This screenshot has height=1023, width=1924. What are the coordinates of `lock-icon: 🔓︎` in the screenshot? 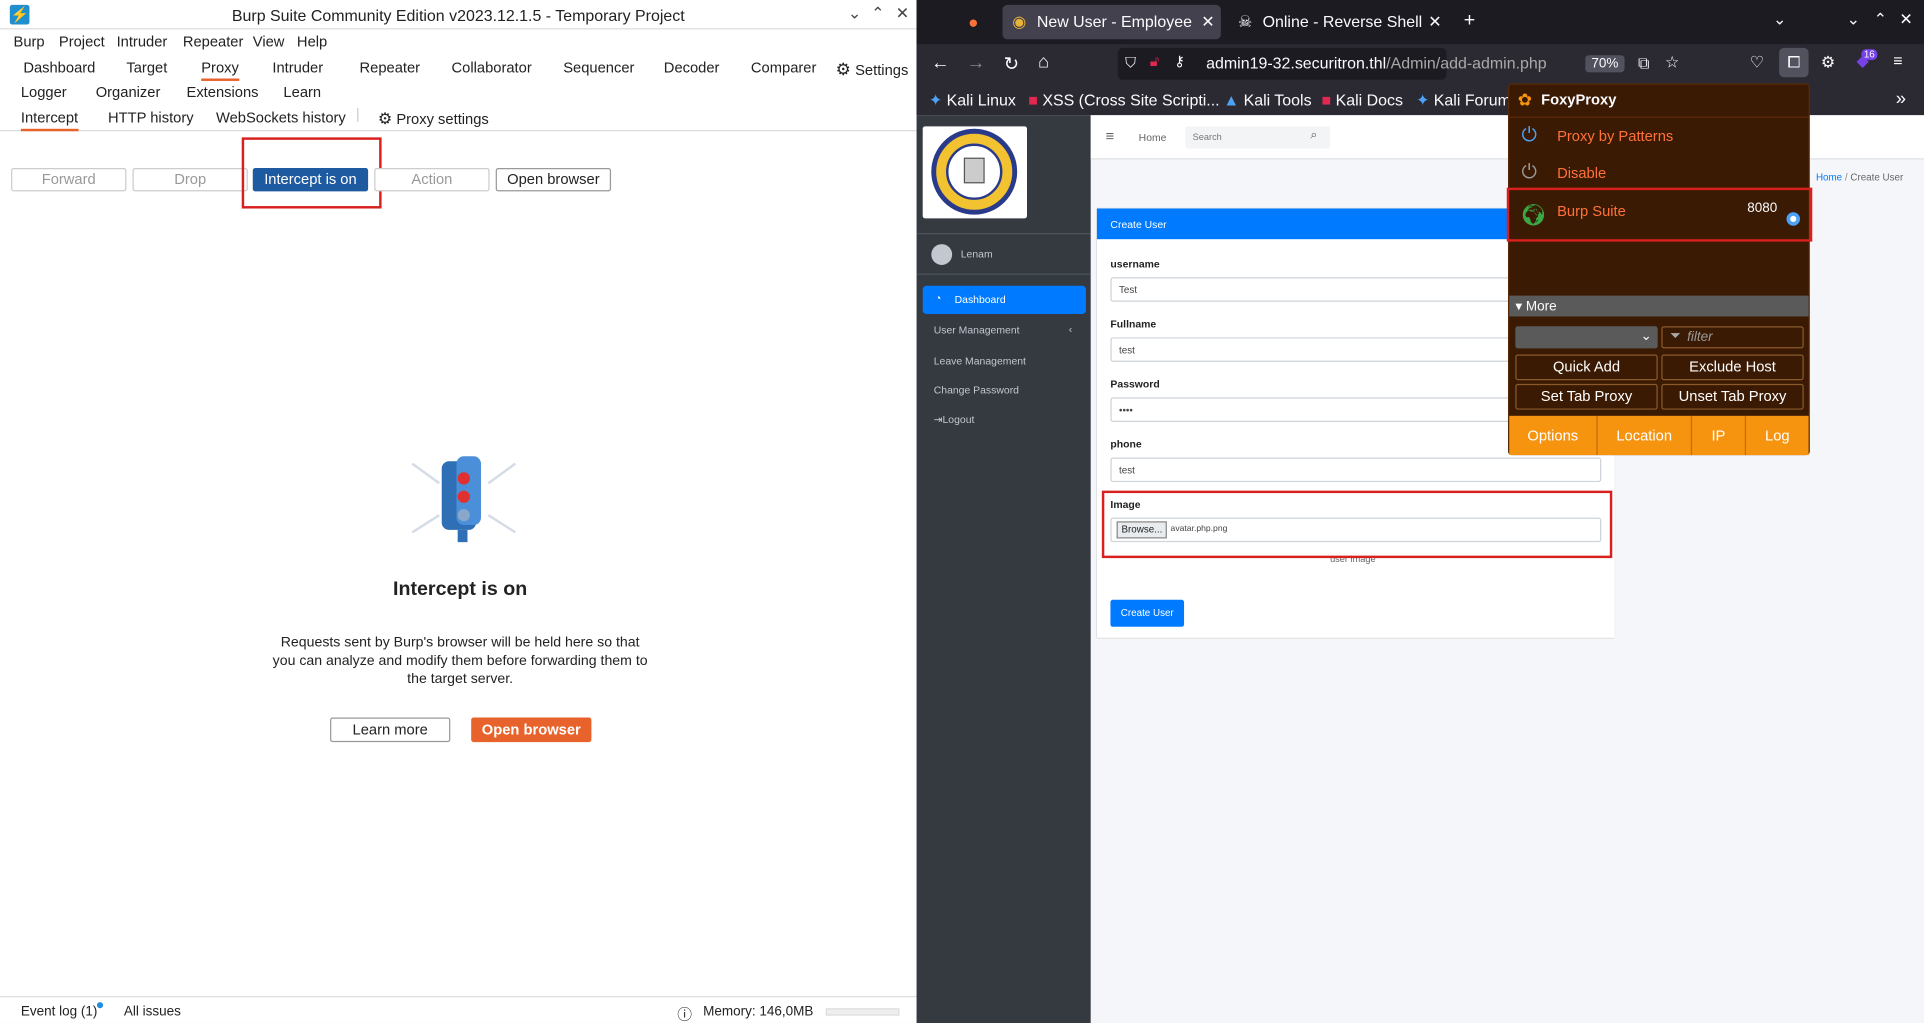 It's located at (1154, 61).